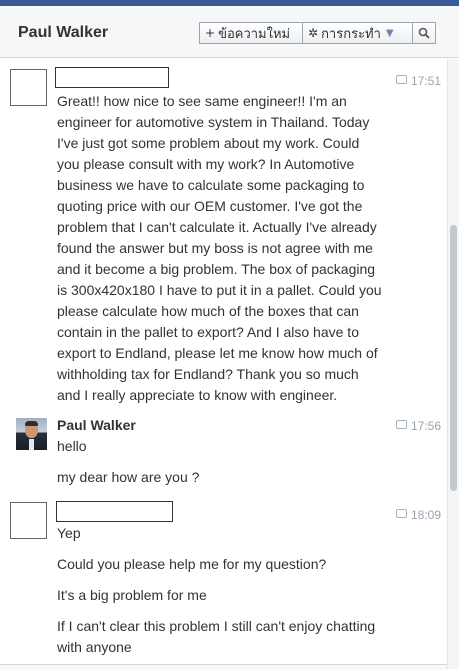  I want to click on composer-edge, so click(223, 667).